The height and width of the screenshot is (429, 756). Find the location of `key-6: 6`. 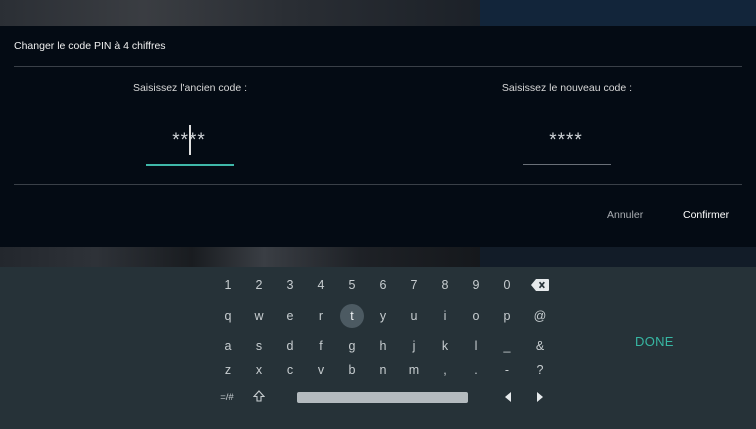

key-6: 6 is located at coordinates (383, 285).